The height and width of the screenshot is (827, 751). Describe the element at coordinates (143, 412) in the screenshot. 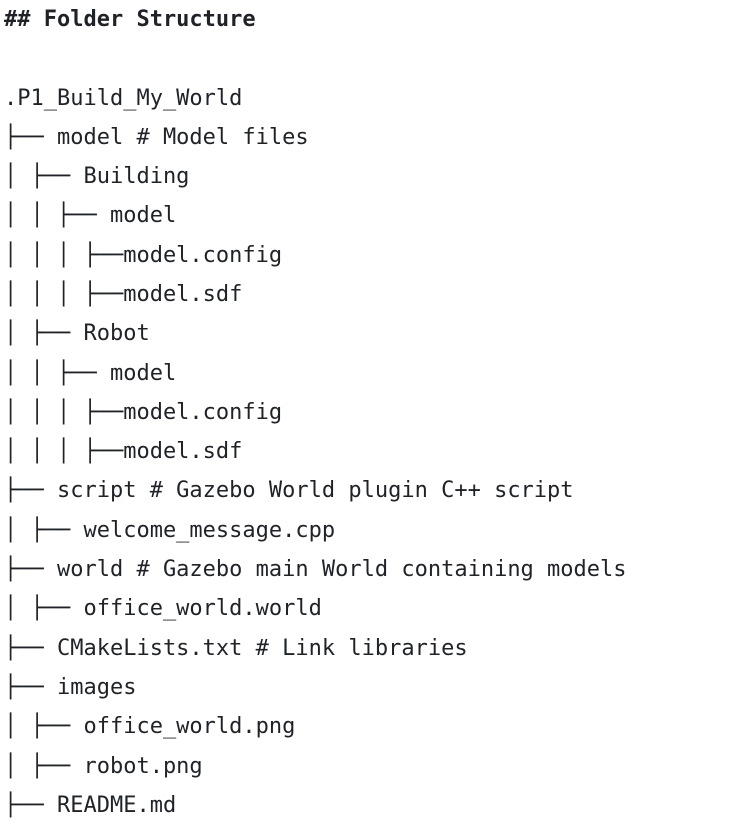

I see `tree-item-robot-model-config: │ │ │ ├──model.config` at that location.